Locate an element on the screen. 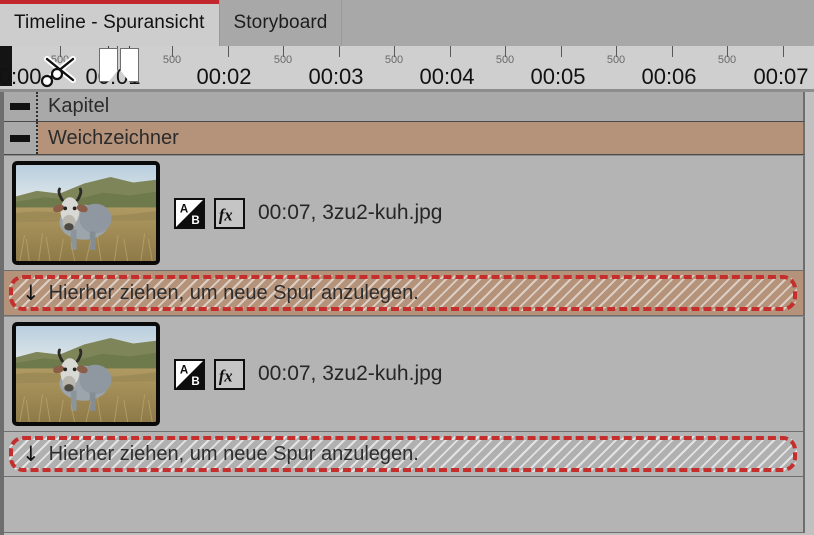  ruler-time-label: 00:03 is located at coordinates (336, 76).